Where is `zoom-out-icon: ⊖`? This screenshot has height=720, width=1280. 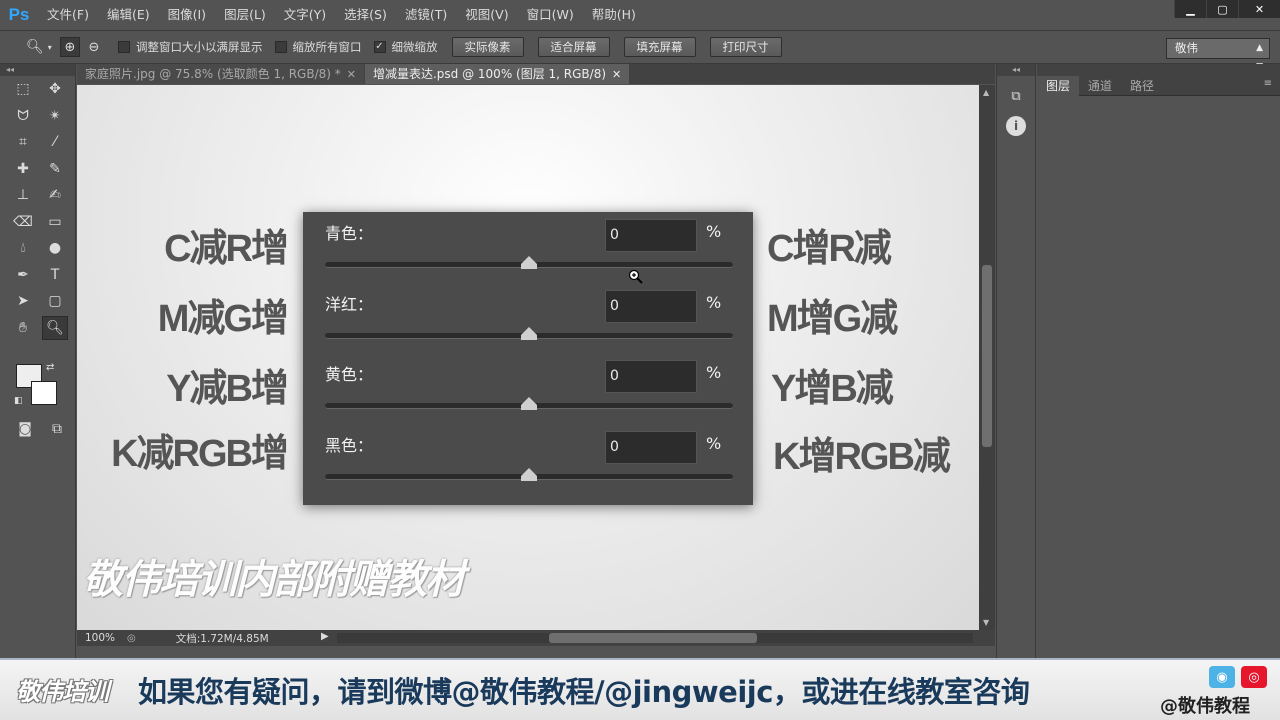
zoom-out-icon: ⊖ is located at coordinates (94, 47).